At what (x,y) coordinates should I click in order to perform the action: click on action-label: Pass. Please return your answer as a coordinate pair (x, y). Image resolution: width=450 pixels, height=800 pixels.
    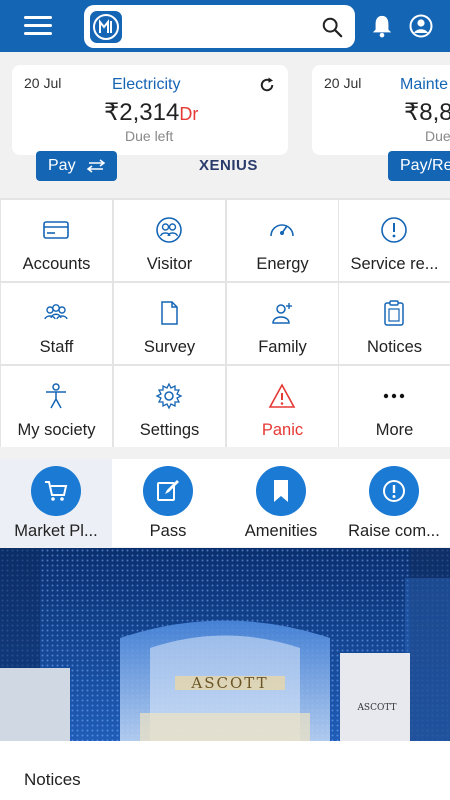
    Looking at the image, I should click on (168, 531).